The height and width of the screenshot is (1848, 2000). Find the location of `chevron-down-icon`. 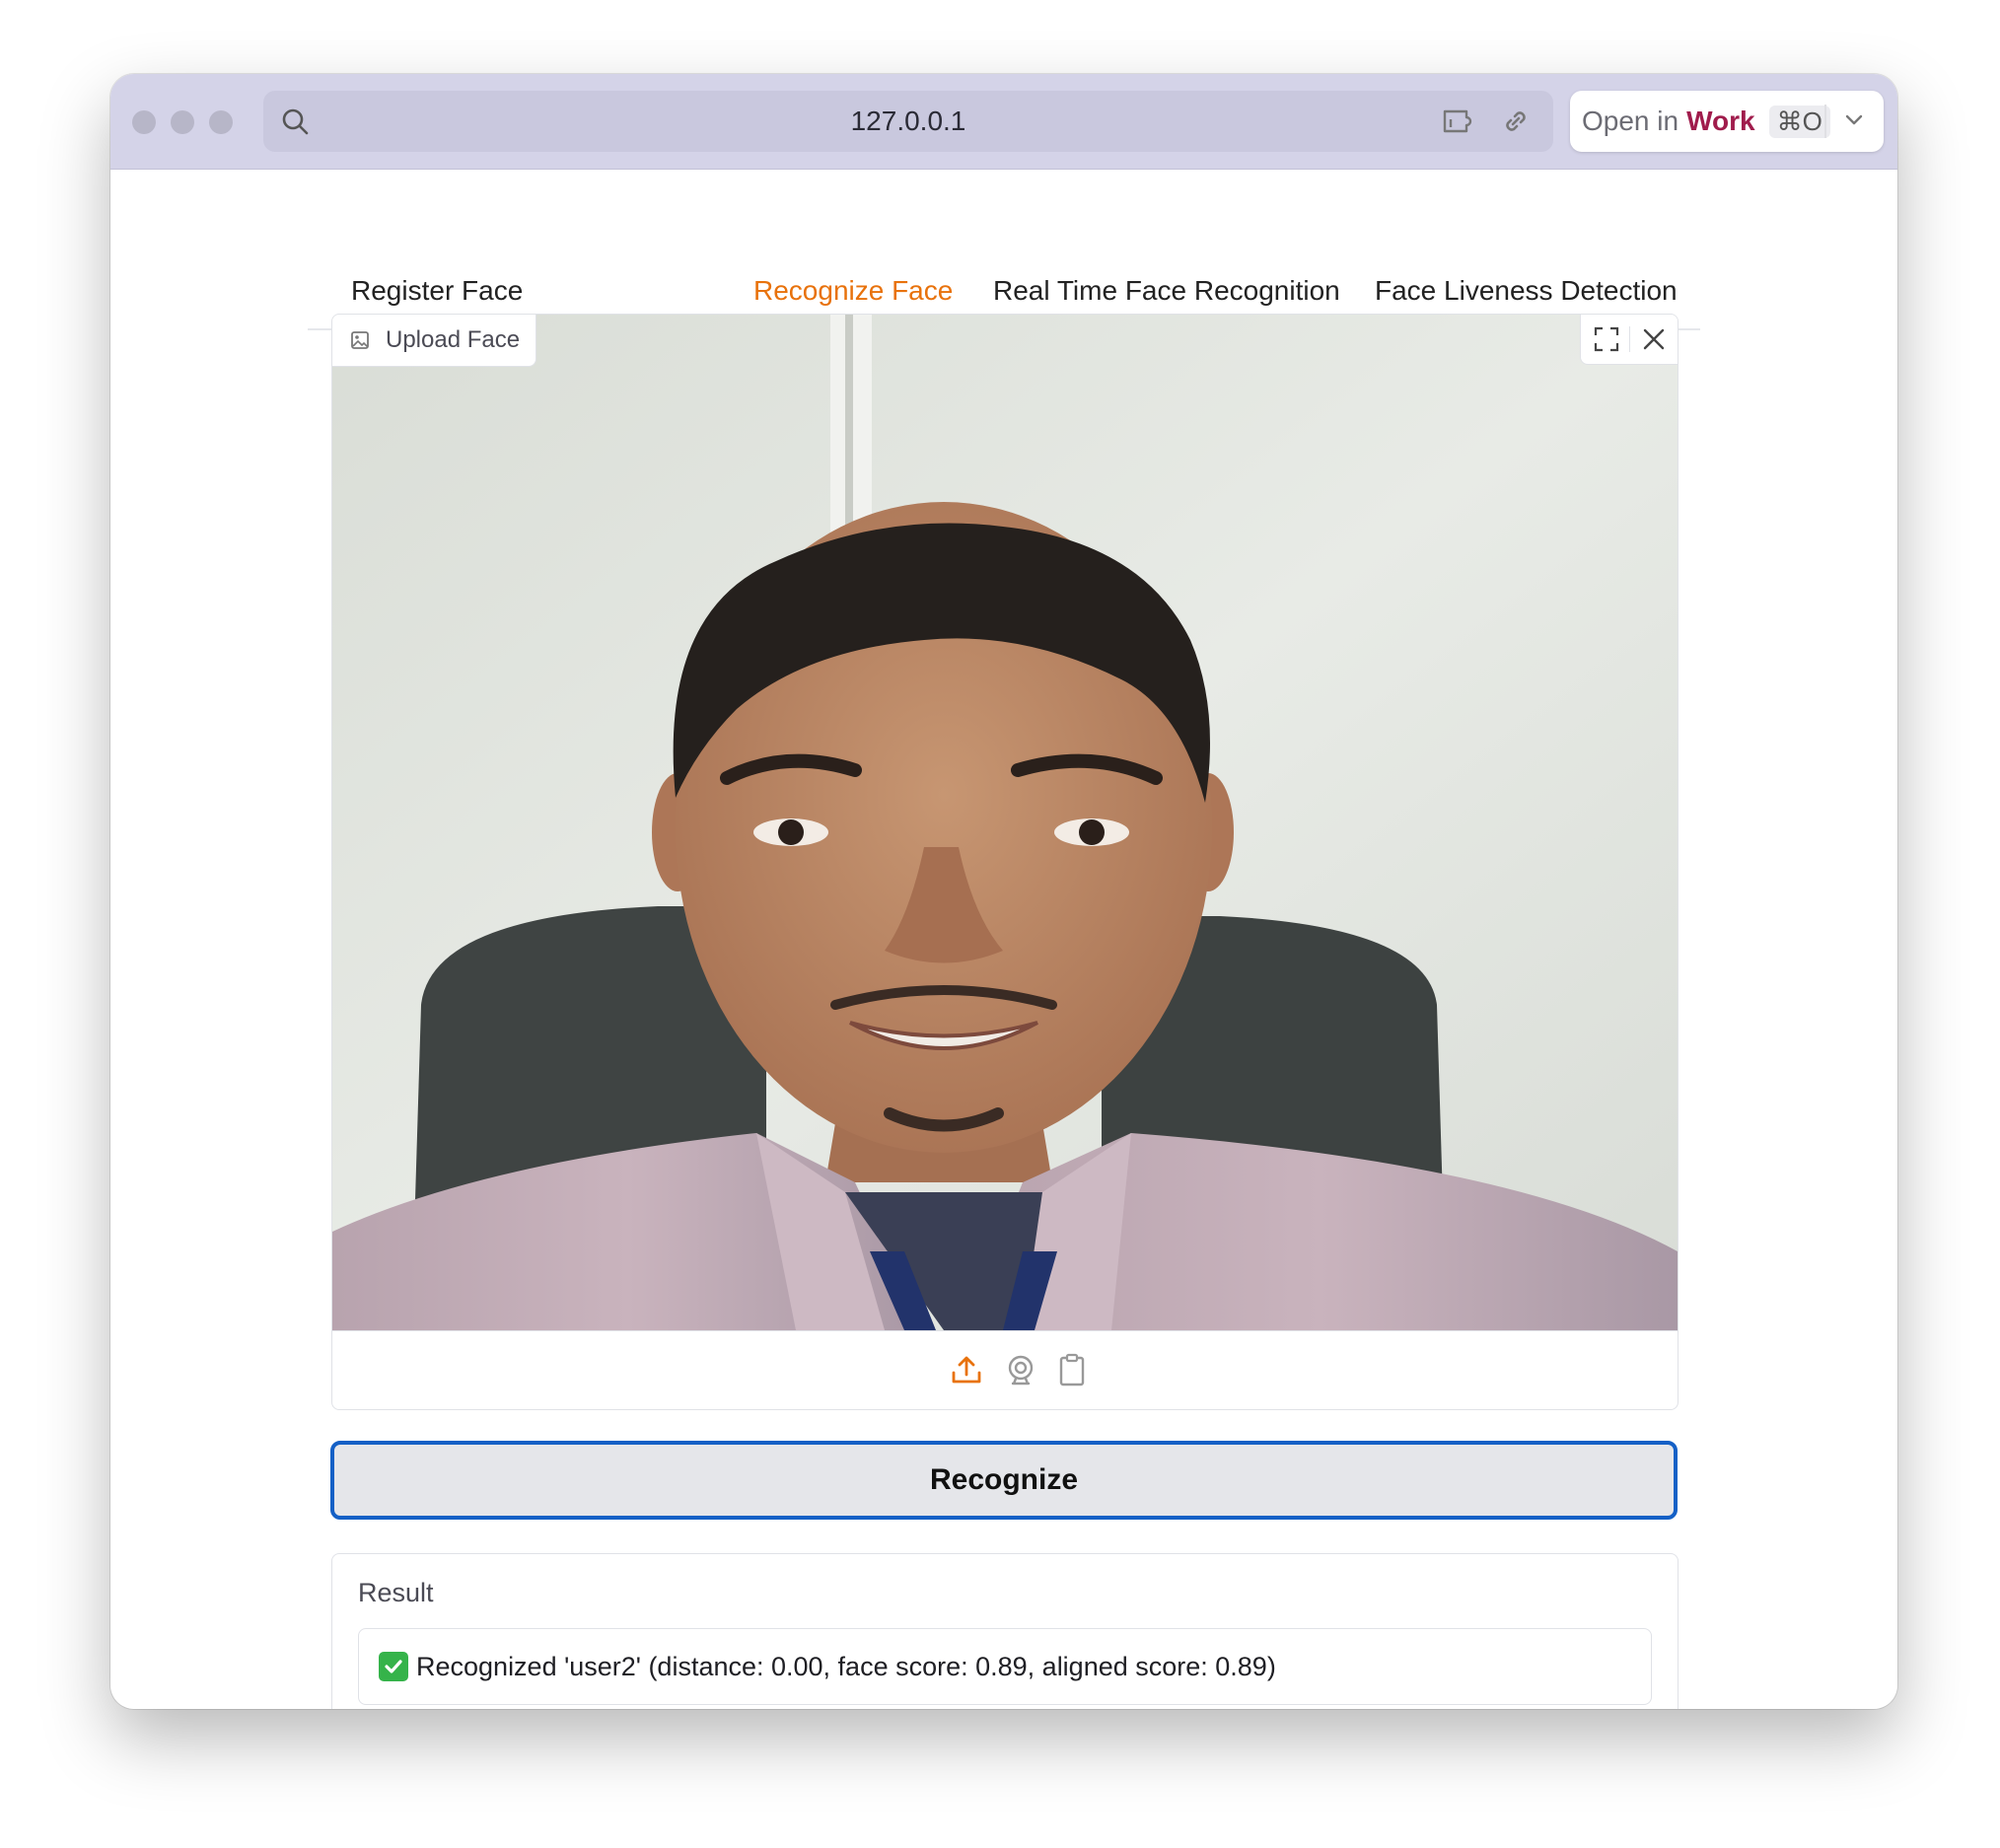

chevron-down-icon is located at coordinates (1854, 120).